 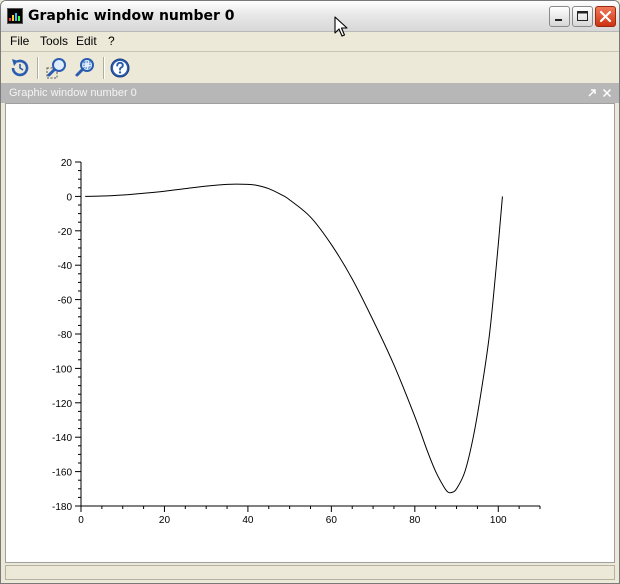 I want to click on menu-file: File, so click(x=19, y=41).